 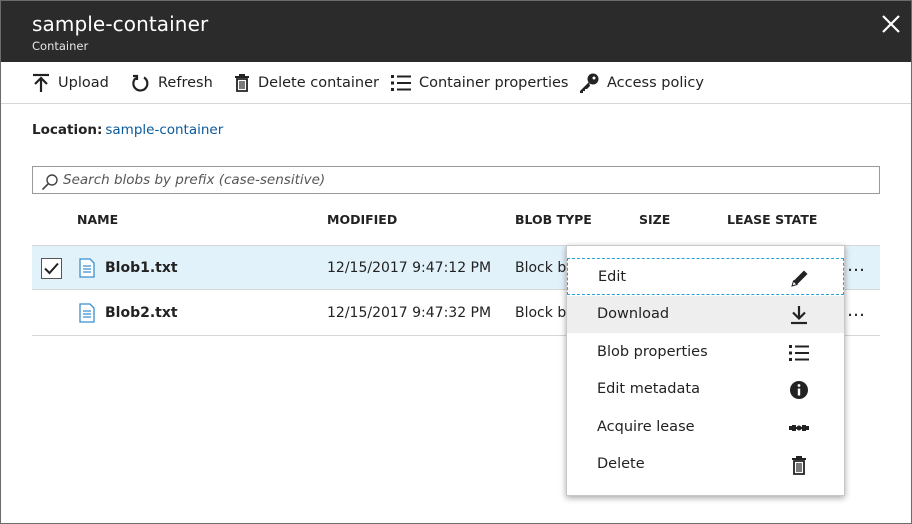 What do you see at coordinates (799, 390) in the screenshot?
I see `info-icon` at bounding box center [799, 390].